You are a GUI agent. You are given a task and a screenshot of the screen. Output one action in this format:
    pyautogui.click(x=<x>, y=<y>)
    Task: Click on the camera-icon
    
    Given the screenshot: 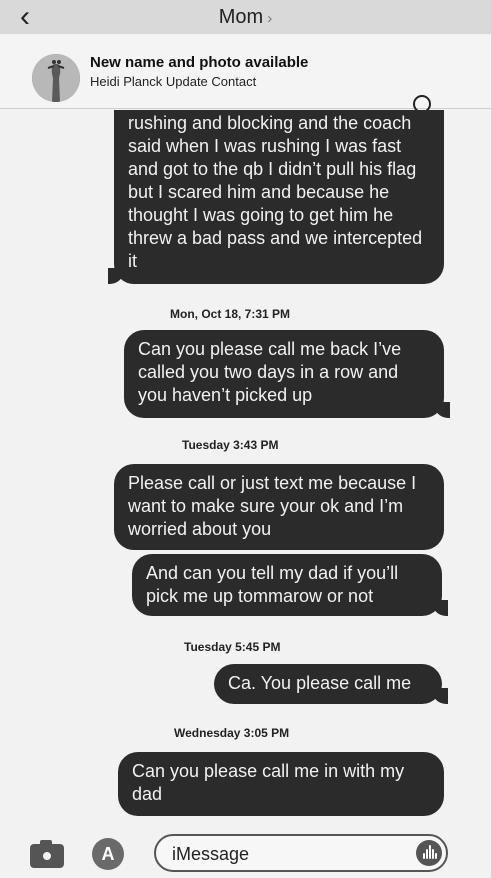 What is the action you would take?
    pyautogui.click(x=47, y=854)
    